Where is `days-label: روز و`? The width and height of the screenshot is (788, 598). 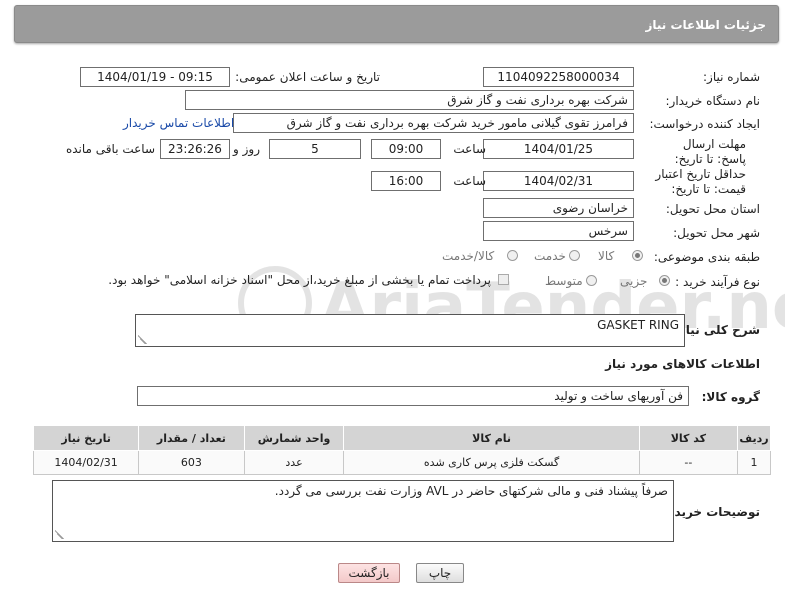
days-label: روز و is located at coordinates (246, 149).